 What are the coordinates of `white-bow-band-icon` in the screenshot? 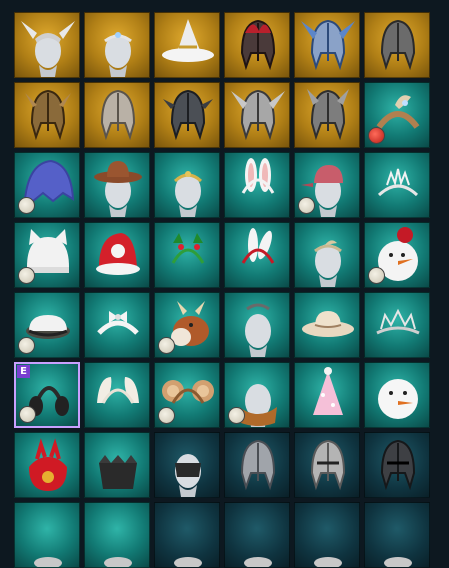 It's located at (118, 323).